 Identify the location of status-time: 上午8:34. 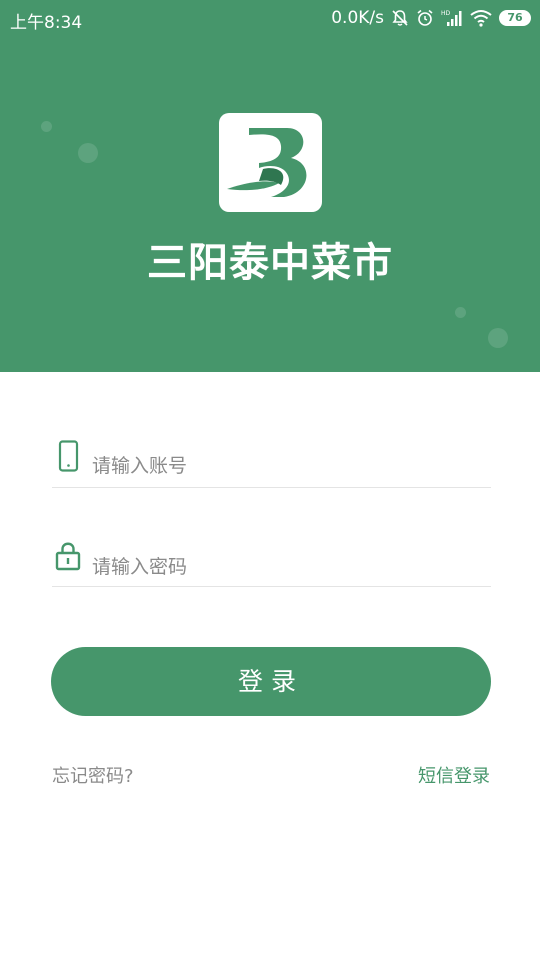
(46, 23).